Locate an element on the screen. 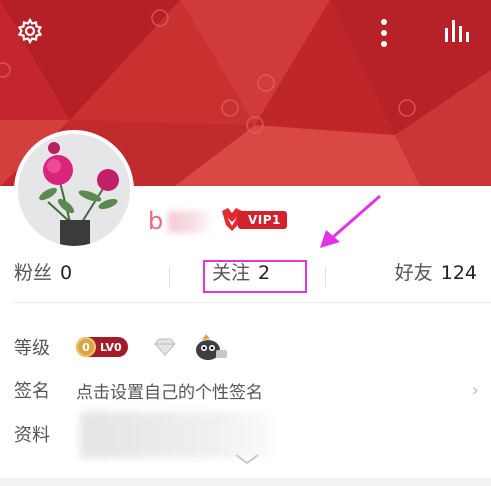 The image size is (491, 486). level-badge: 0 LV0 is located at coordinates (102, 347).